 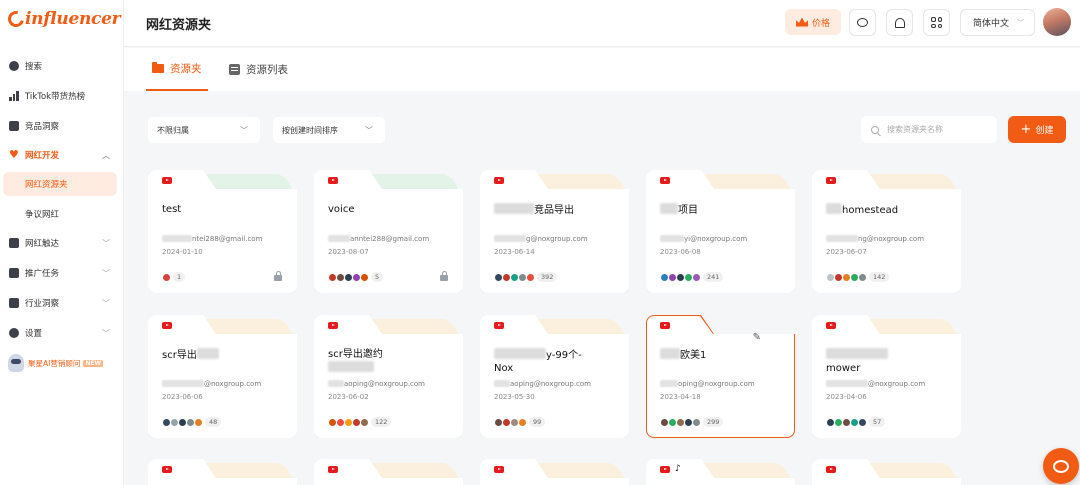 I want to click on new-badge: NEW, so click(x=93, y=363).